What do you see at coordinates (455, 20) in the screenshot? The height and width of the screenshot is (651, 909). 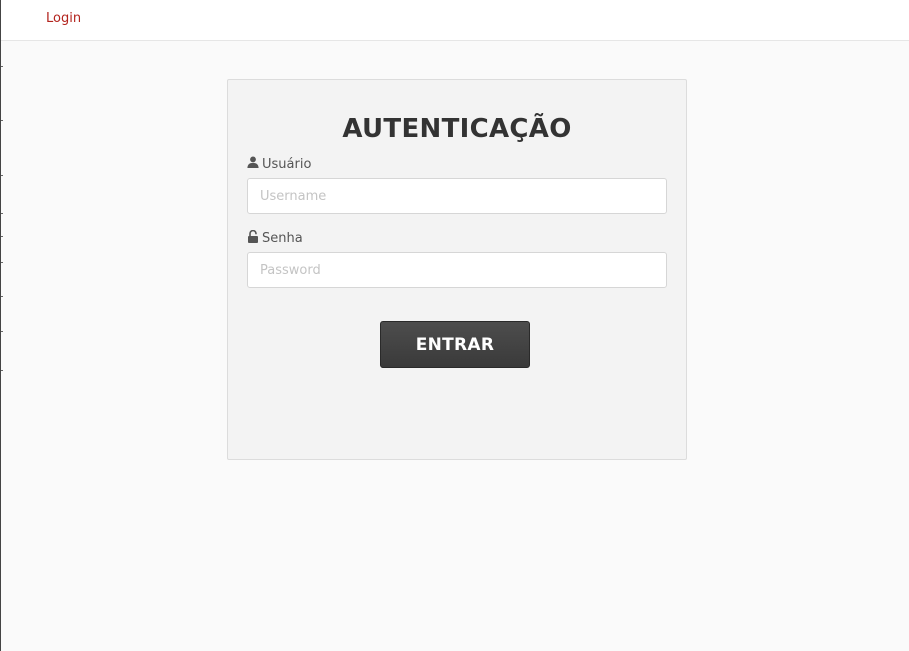 I see `top-navbar: Login` at bounding box center [455, 20].